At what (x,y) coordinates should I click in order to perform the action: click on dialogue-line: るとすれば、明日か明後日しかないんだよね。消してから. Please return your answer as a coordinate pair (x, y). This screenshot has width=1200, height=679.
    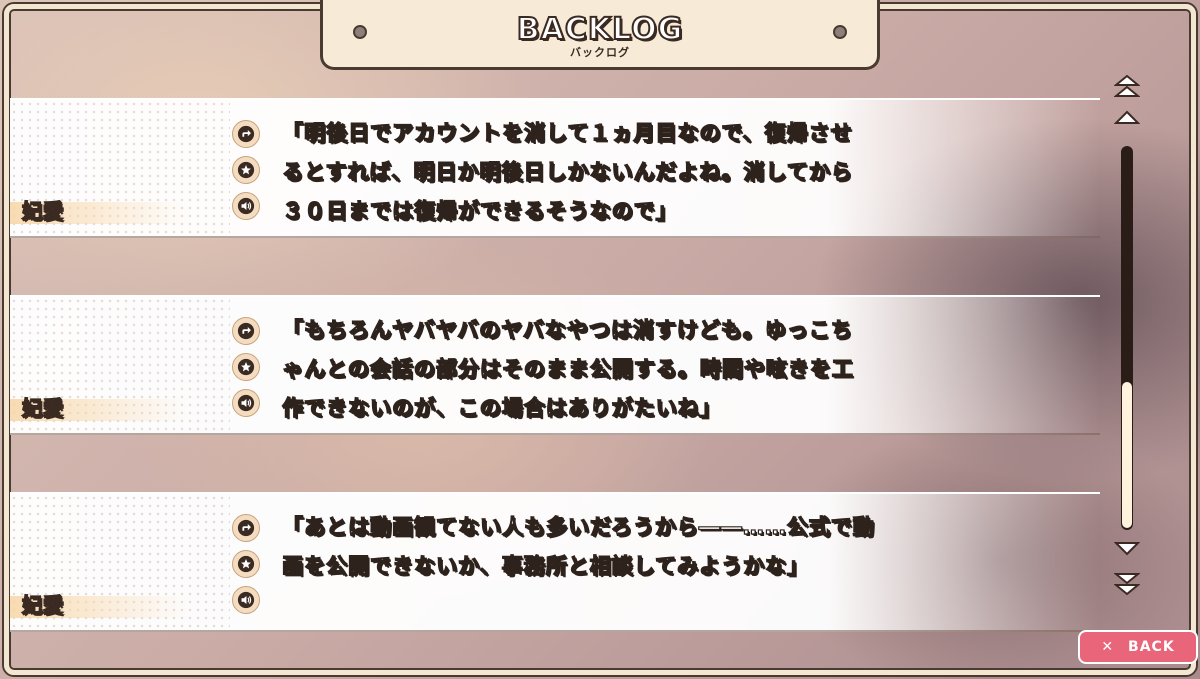
    Looking at the image, I should click on (567, 171).